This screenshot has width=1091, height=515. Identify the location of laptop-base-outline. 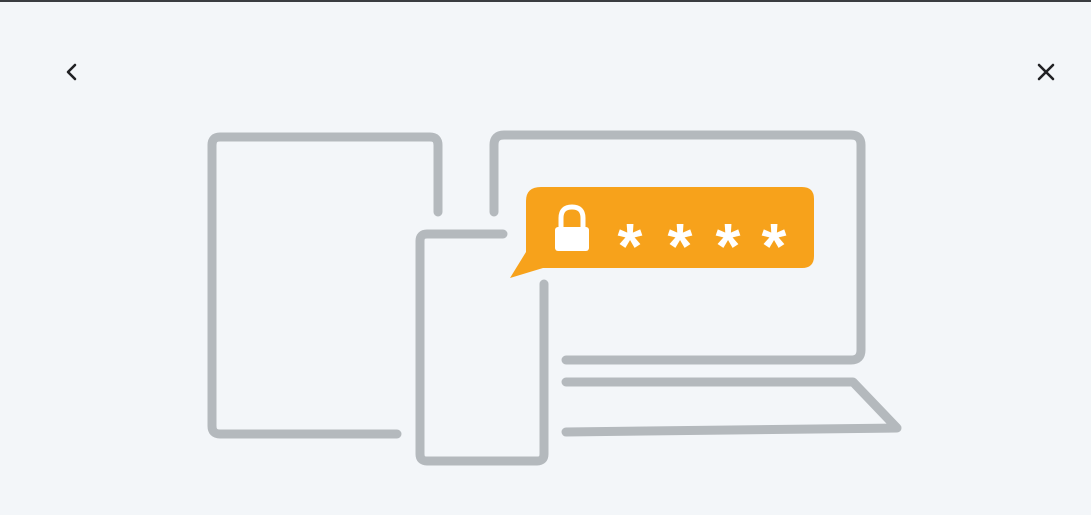
(731, 407).